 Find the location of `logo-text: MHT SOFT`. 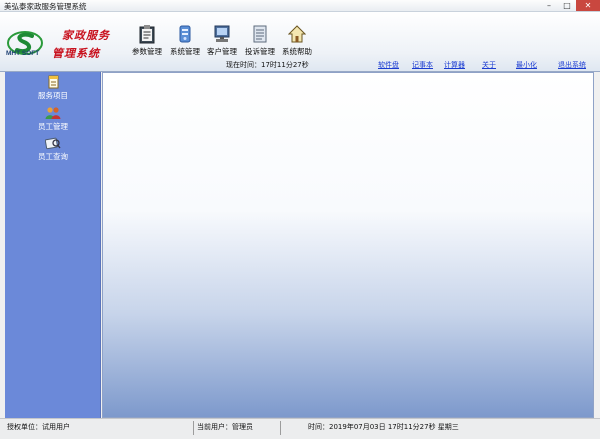

logo-text: MHT SOFT is located at coordinates (23, 53).